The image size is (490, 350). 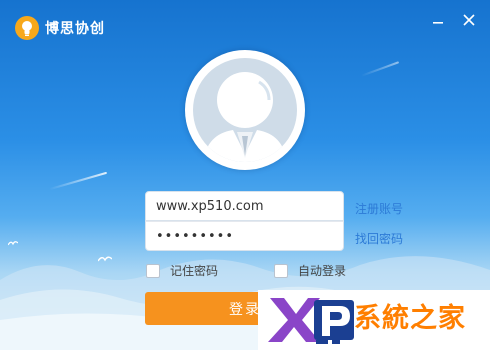 I want to click on recover-password-link: 找回密码, so click(x=379, y=238).